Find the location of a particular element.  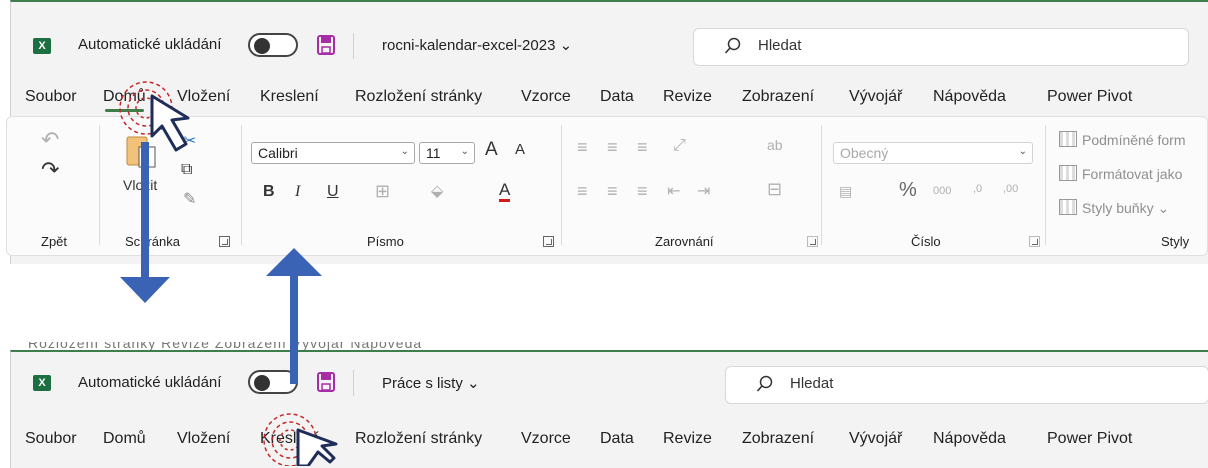

arrow-up-icon is located at coordinates (294, 316).